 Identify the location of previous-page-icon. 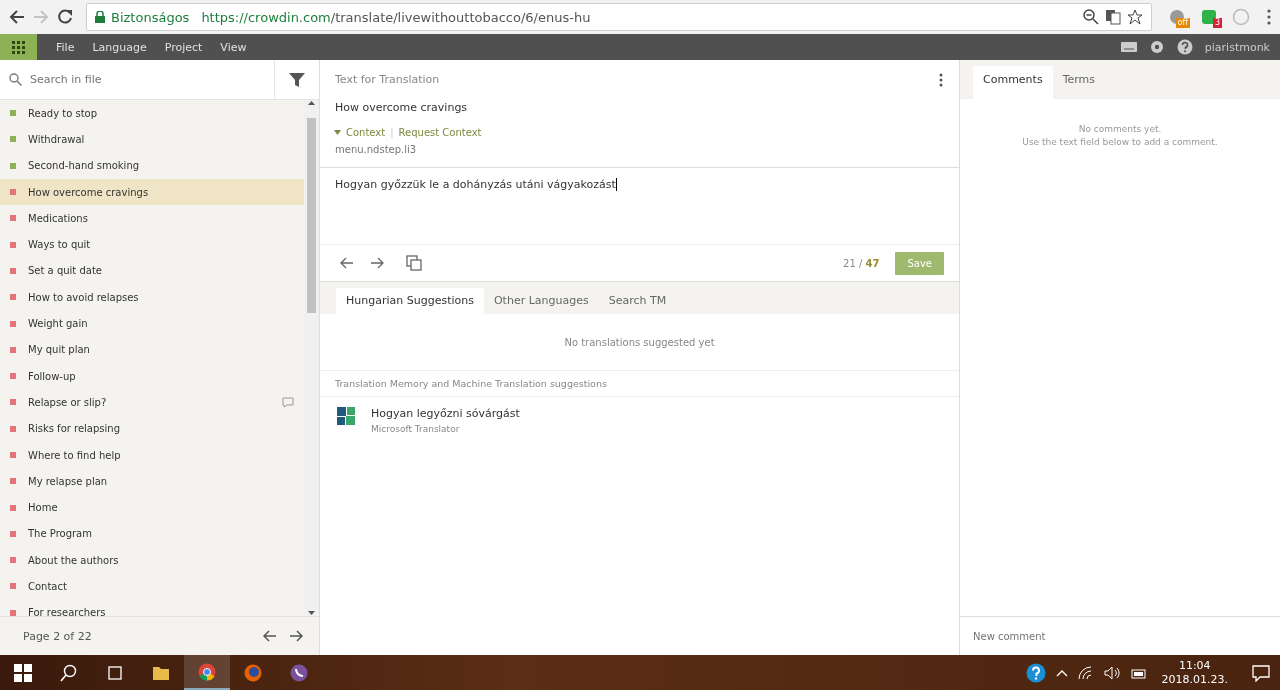
(270, 636).